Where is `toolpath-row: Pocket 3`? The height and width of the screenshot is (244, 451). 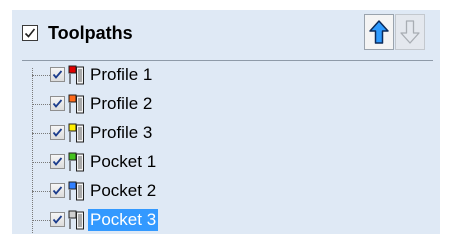 toolpath-row: Pocket 3 is located at coordinates (182, 220).